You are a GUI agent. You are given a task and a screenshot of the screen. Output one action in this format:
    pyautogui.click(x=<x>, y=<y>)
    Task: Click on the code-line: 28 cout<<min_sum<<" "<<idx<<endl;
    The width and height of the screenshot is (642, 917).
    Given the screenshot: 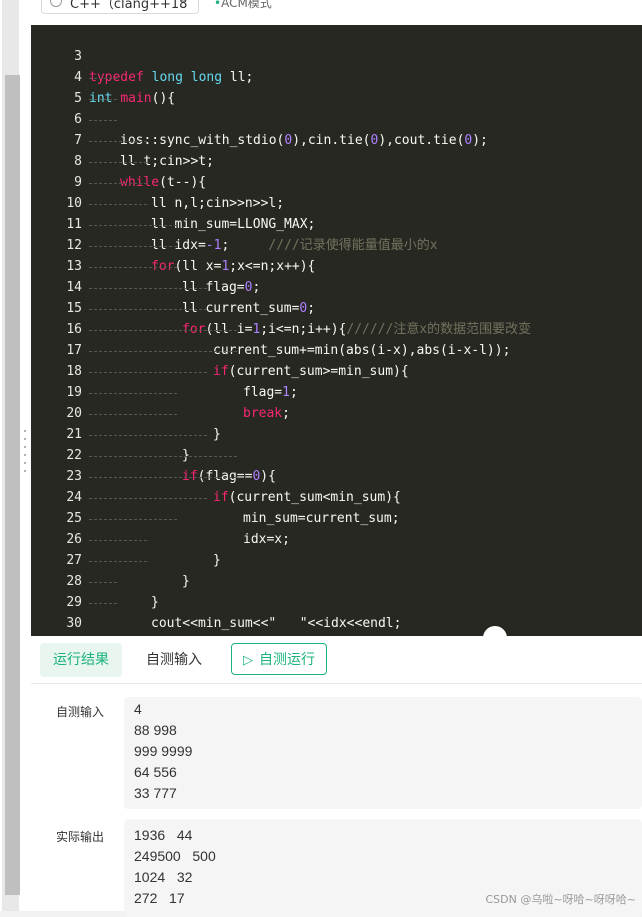 What is the action you would take?
    pyautogui.click(x=336, y=590)
    